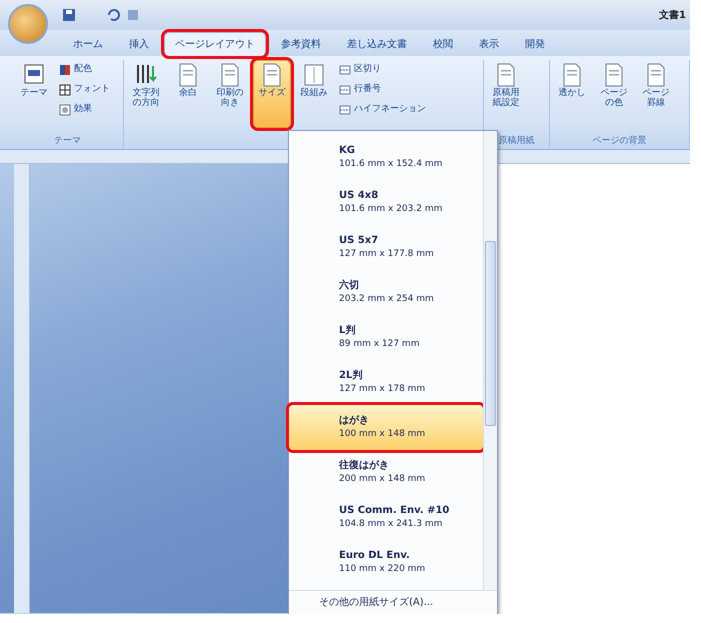  Describe the element at coordinates (139, 44) in the screenshot. I see `ribbon-tab: 挿入` at that location.